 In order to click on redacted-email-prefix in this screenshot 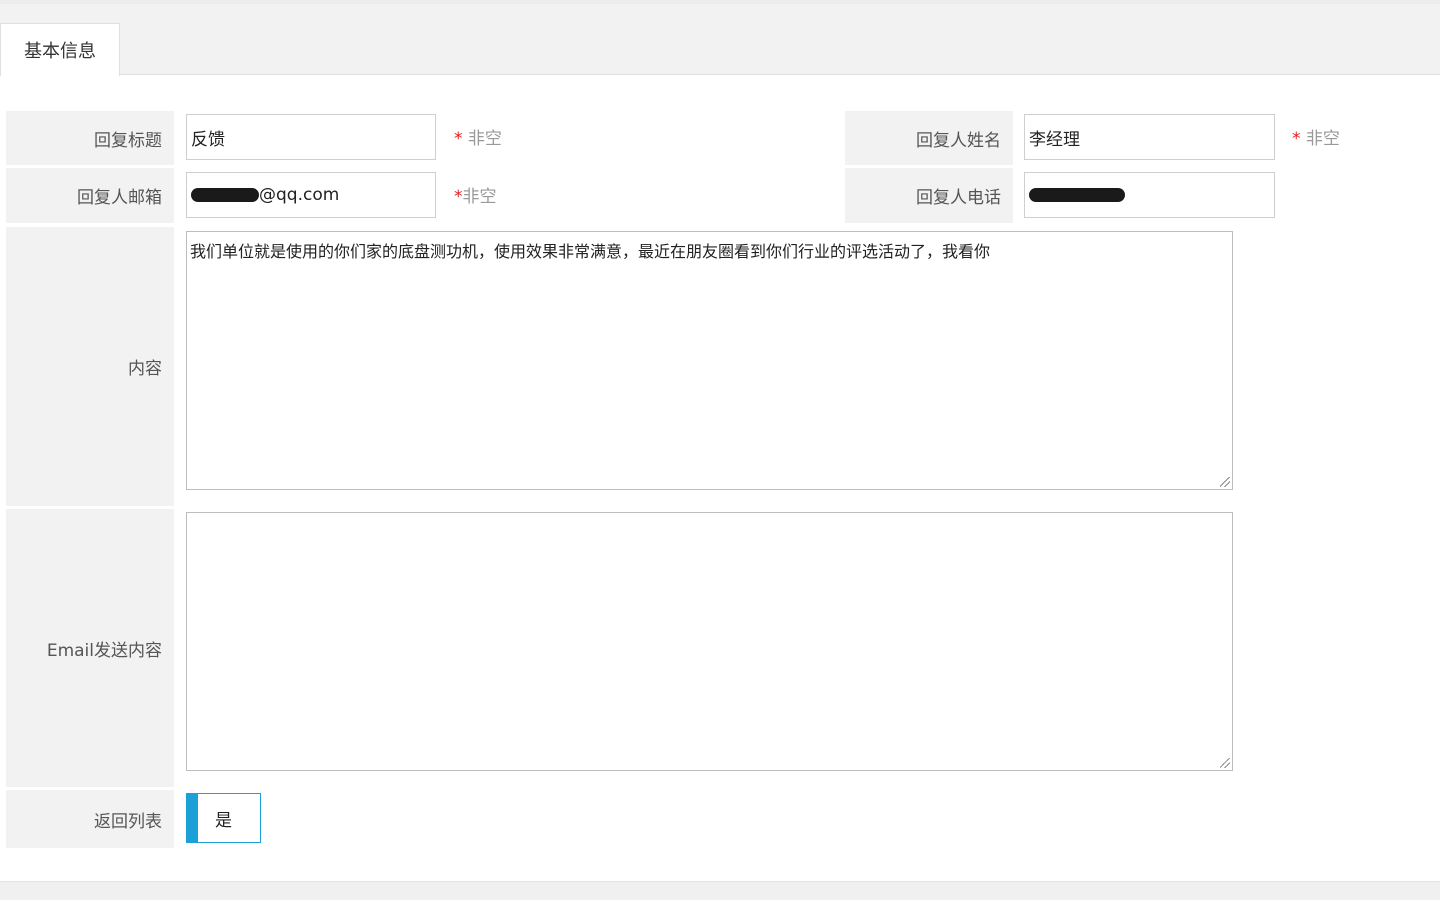, I will do `click(225, 195)`.